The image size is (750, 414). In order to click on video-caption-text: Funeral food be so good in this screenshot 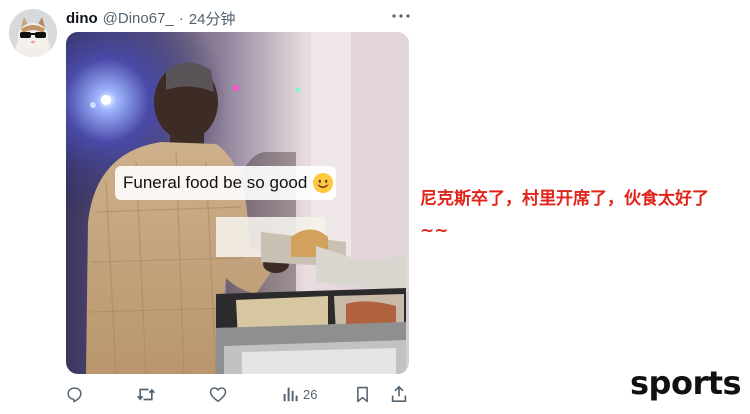, I will do `click(215, 182)`.